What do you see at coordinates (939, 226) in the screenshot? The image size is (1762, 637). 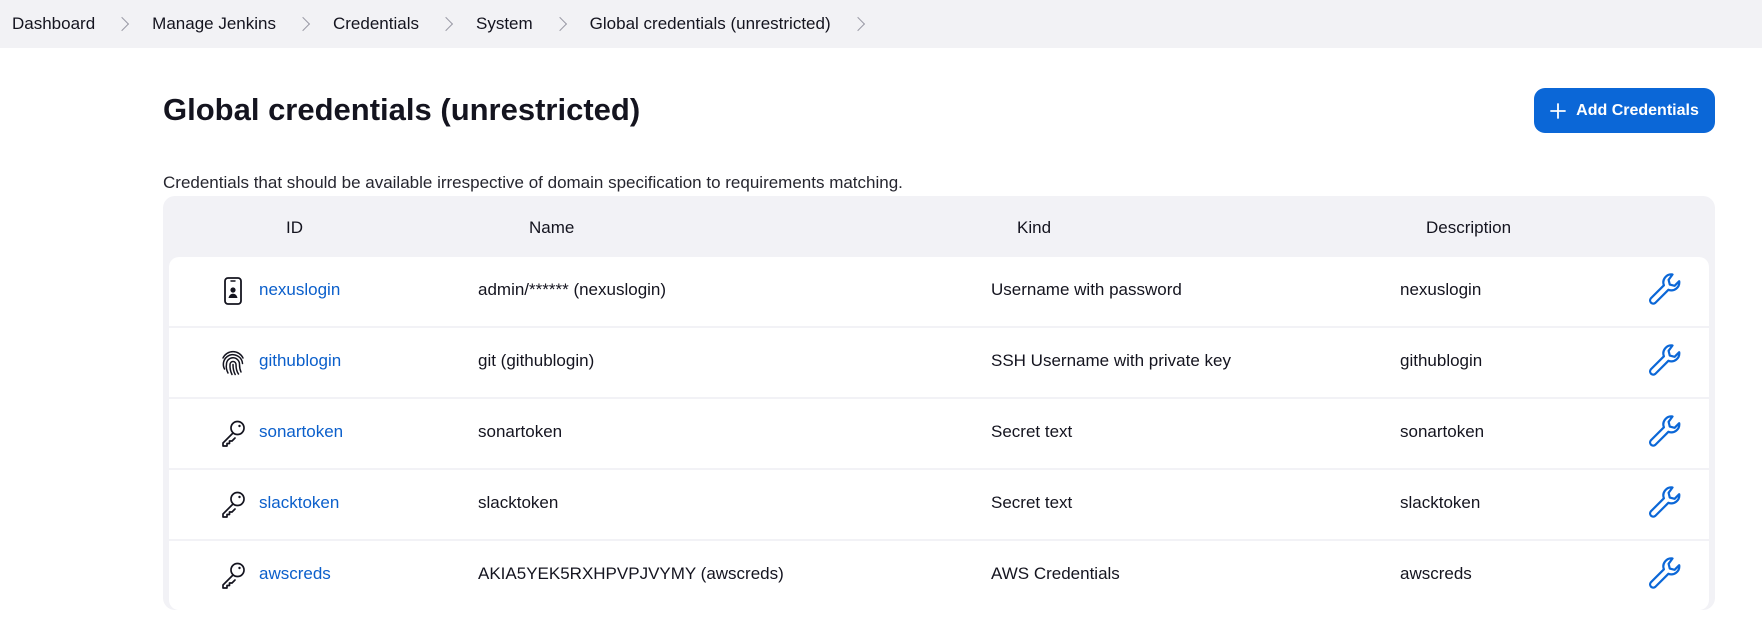 I see `table-header: ID Name Kind Description` at bounding box center [939, 226].